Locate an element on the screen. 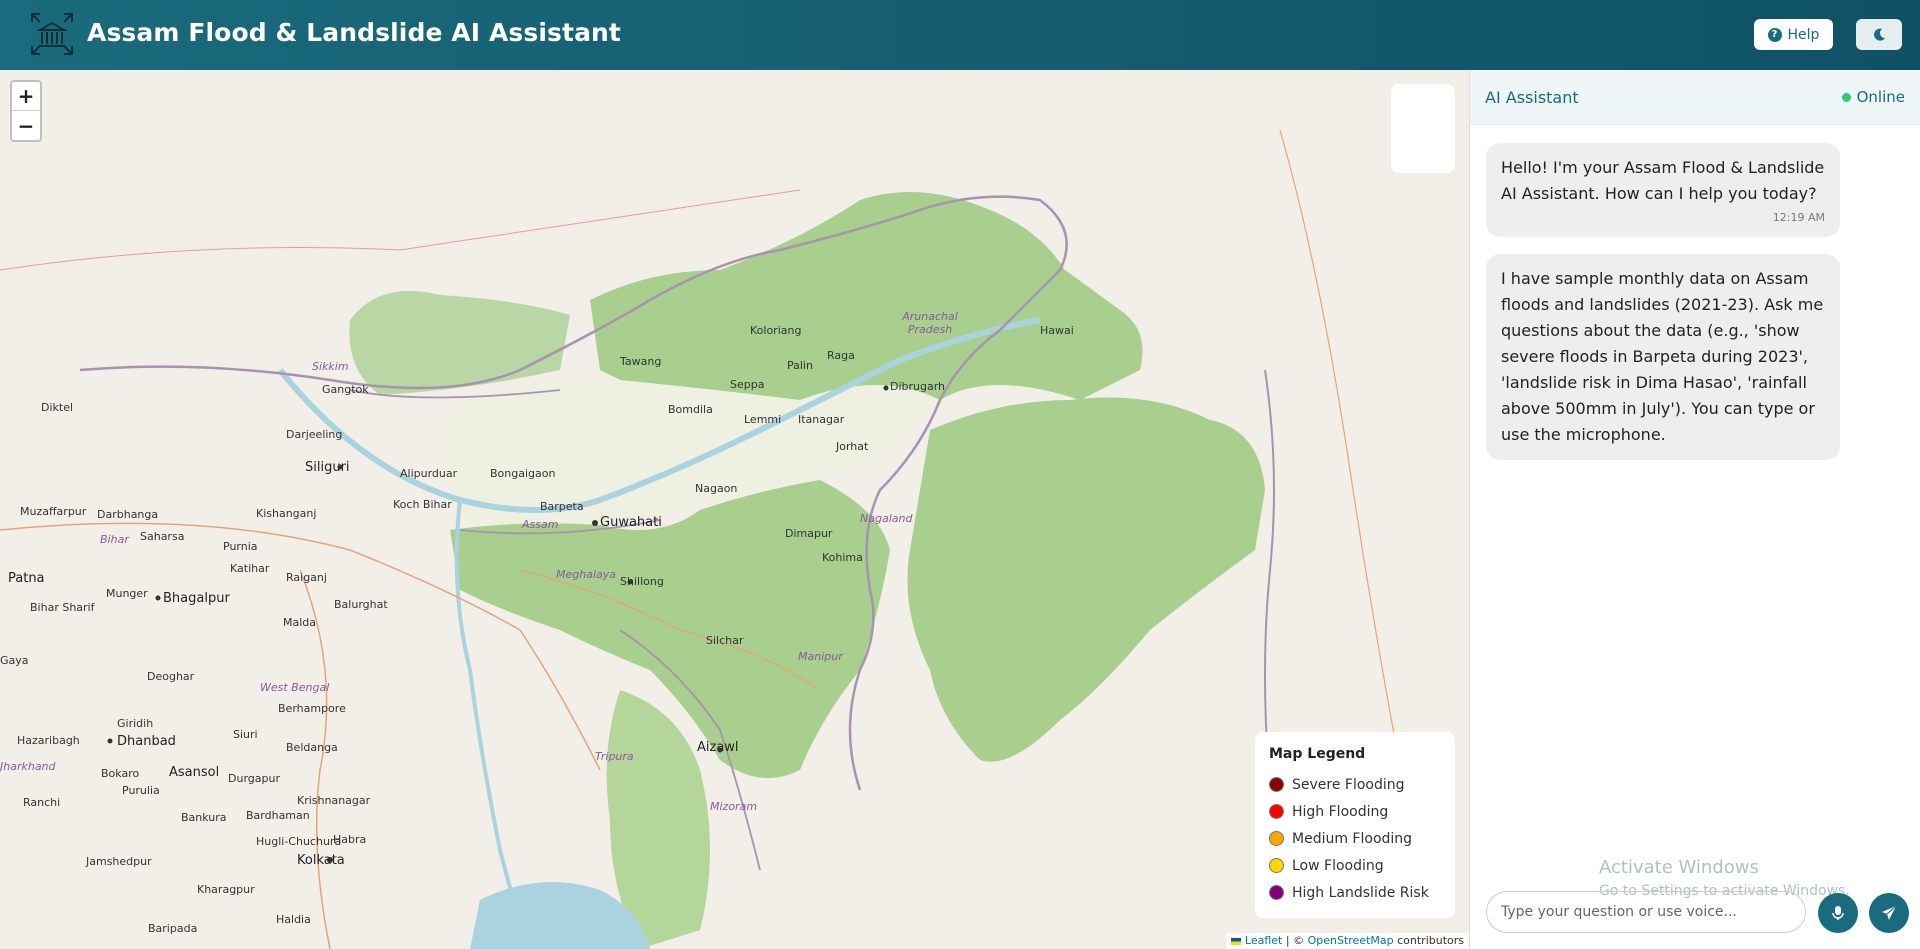  chat-input-row is located at coordinates (1697, 912).